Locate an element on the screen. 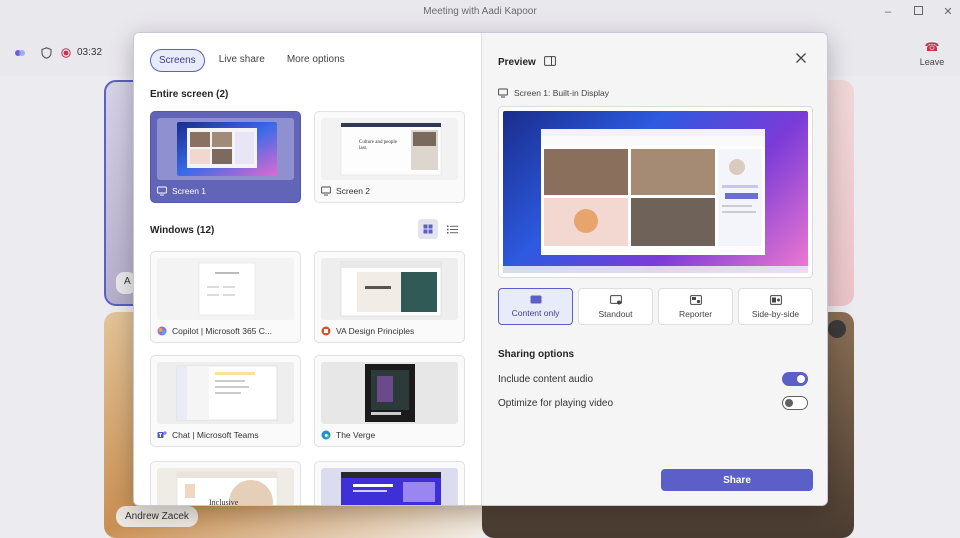  preview-header: Preview is located at coordinates (527, 62).